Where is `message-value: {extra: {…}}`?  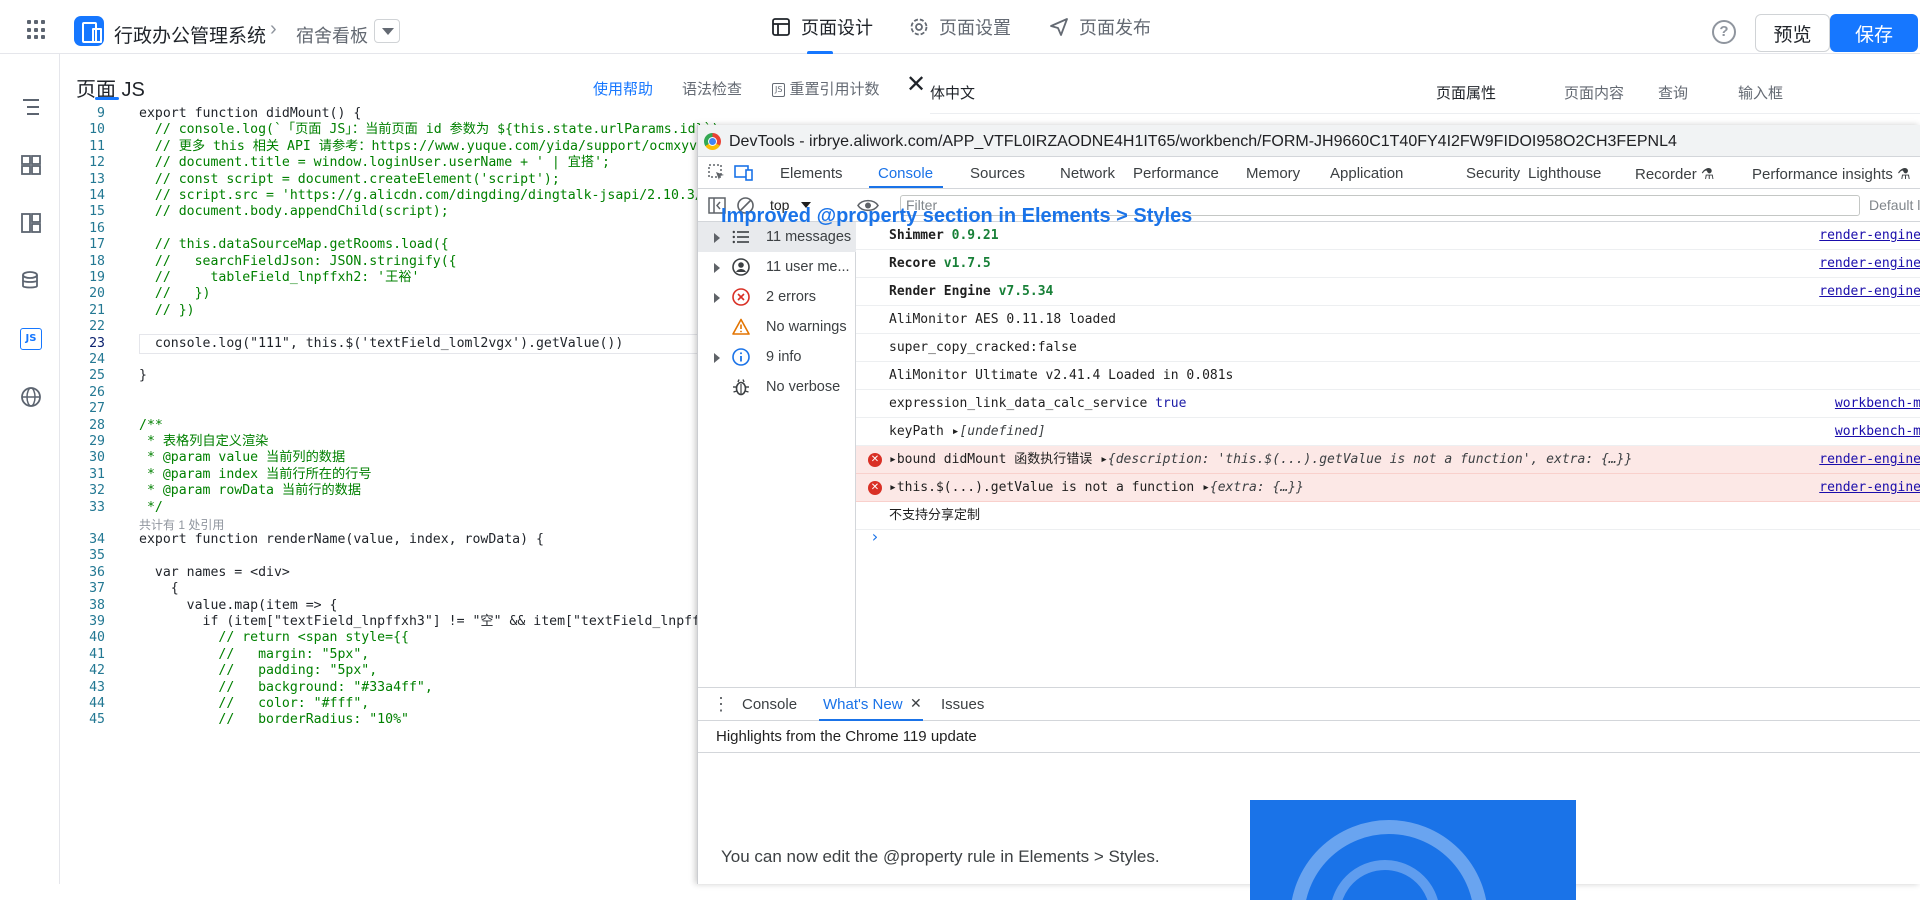 message-value: {extra: {…}} is located at coordinates (1256, 487).